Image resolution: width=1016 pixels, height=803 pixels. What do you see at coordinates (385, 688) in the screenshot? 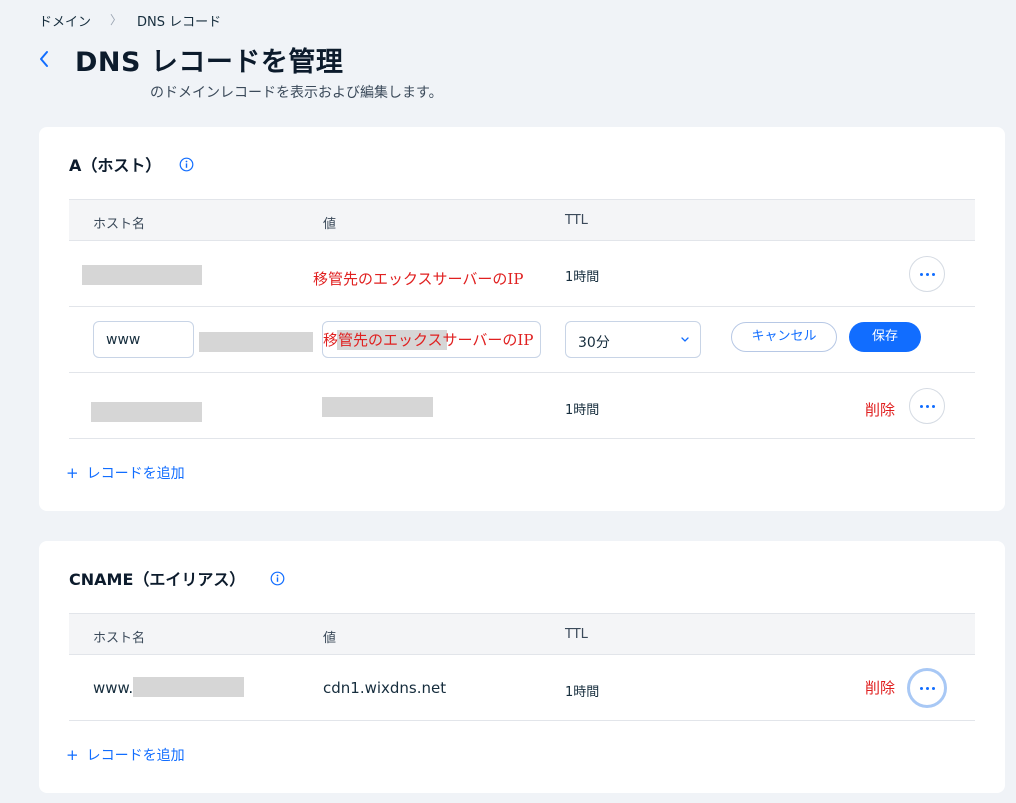
I see `cname-value: cdn1.wixdns.net` at bounding box center [385, 688].